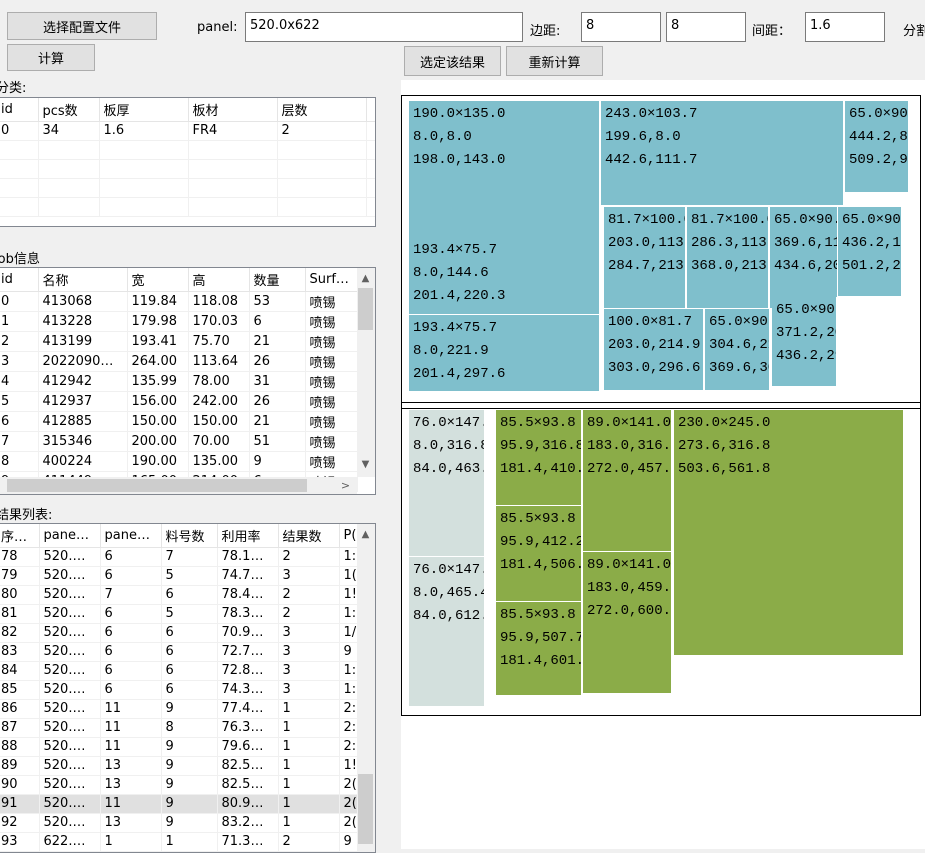 Image resolution: width=925 pixels, height=853 pixels. I want to click on margin-x-input: 8, so click(621, 27).